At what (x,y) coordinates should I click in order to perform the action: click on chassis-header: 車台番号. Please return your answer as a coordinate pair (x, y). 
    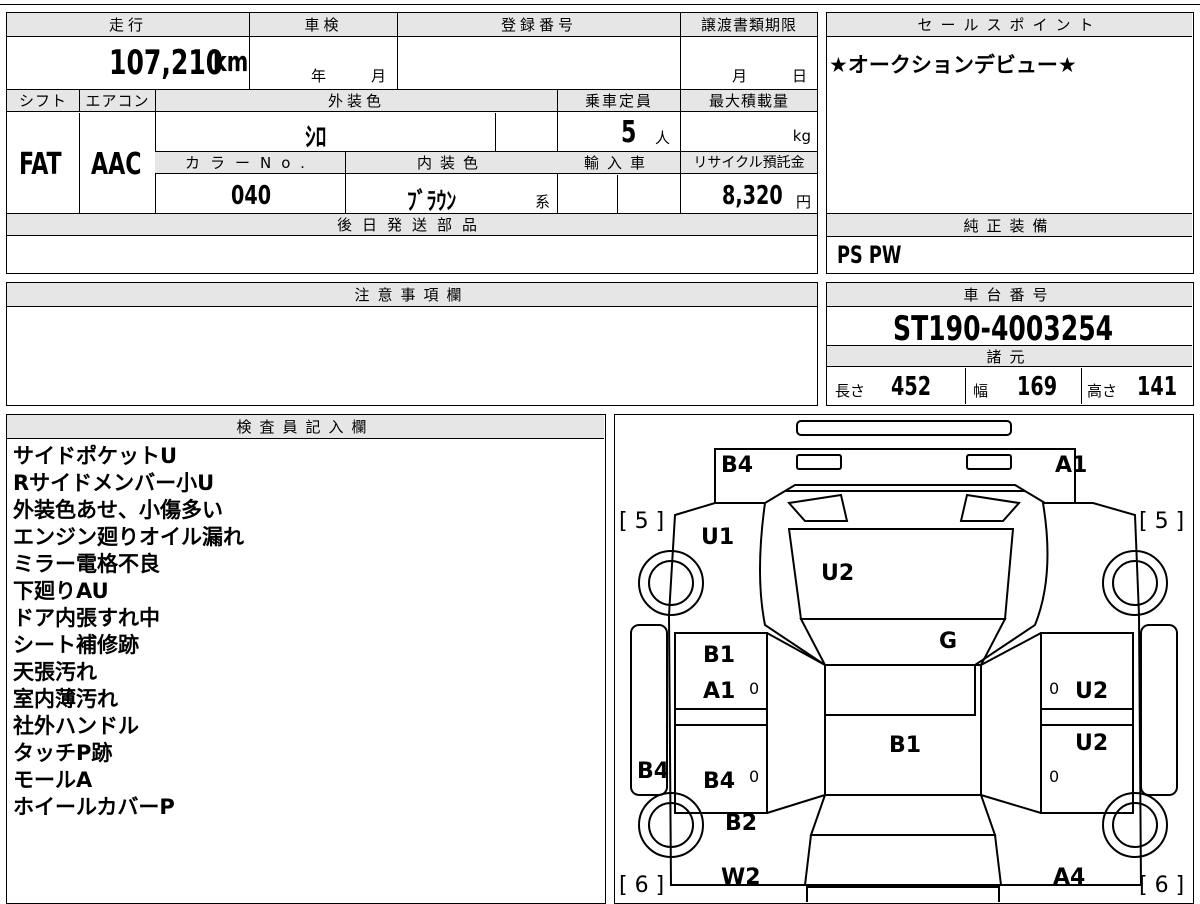
    Looking at the image, I should click on (1009, 295).